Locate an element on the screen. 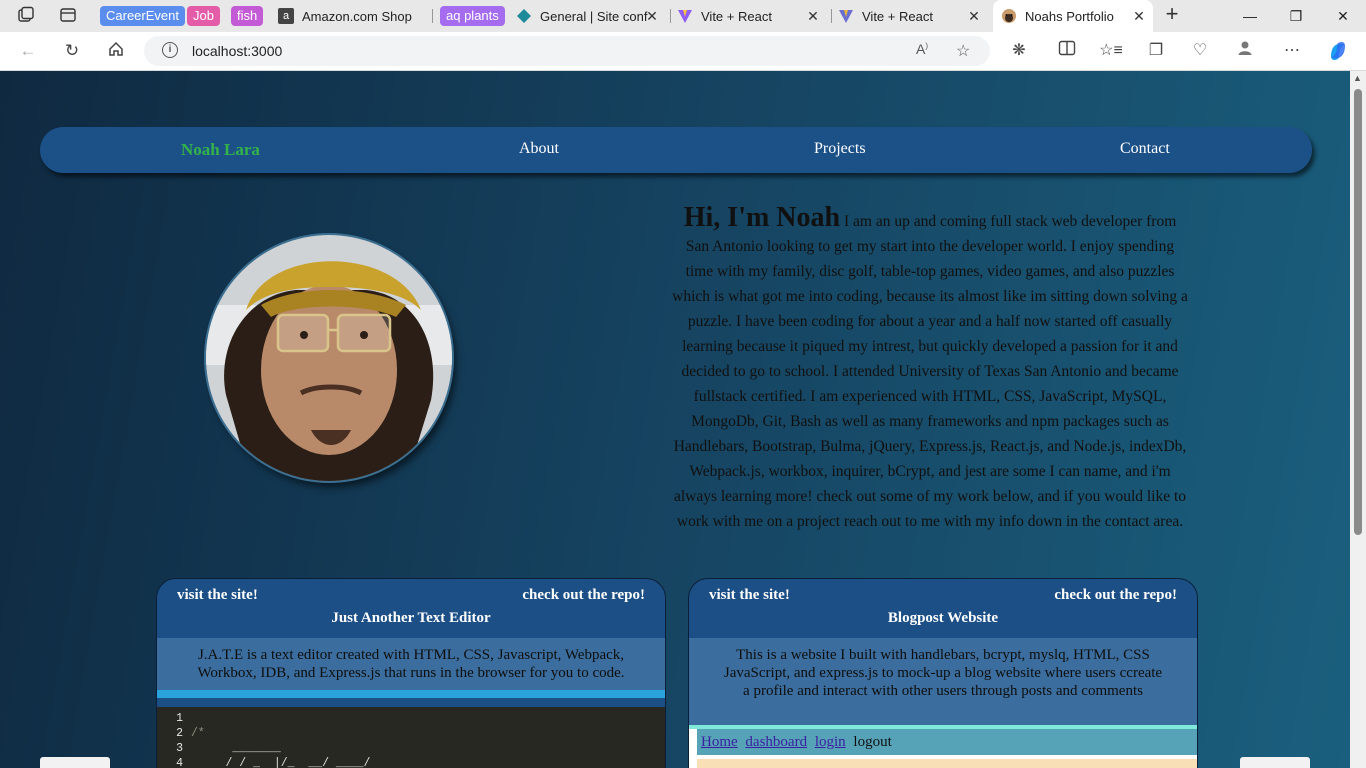  site-info-icon: i is located at coordinates (170, 50).